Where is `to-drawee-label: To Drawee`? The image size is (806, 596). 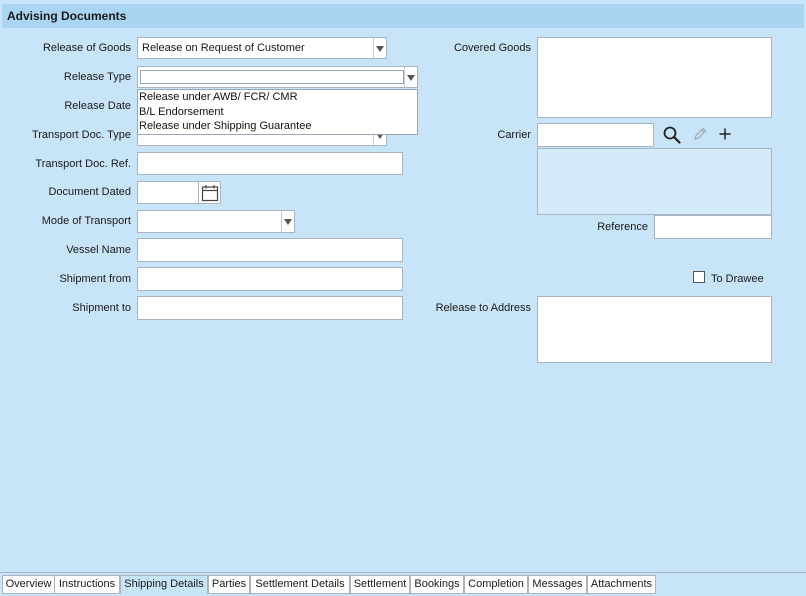 to-drawee-label: To Drawee is located at coordinates (737, 279).